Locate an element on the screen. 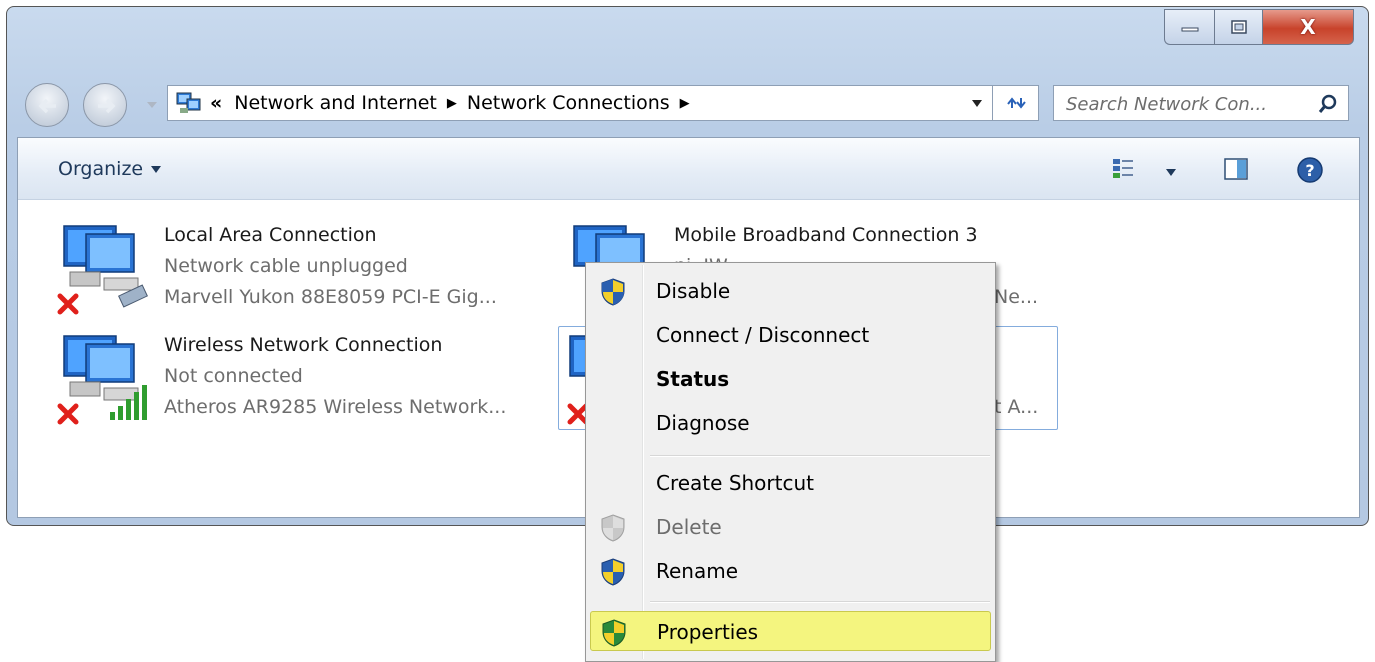 The image size is (1375, 662). menu-item-create-shortcut: Create Shortcut is located at coordinates (790, 483).